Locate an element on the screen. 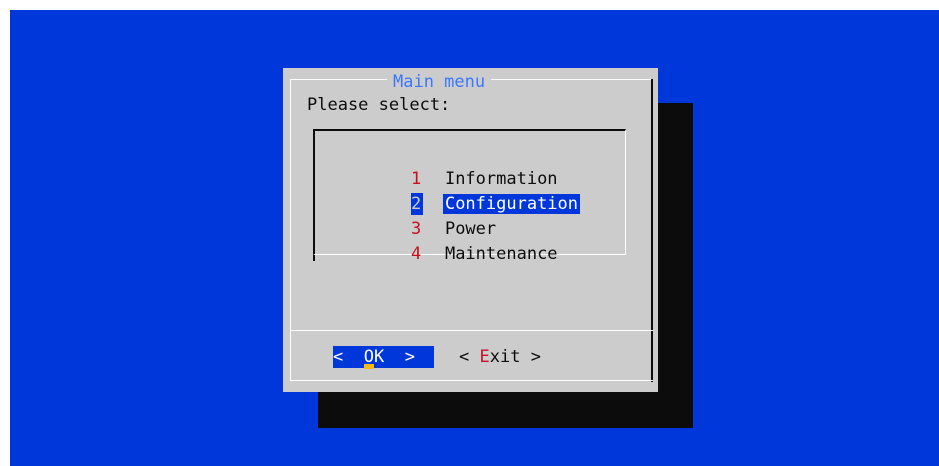  dialog-frame-bottom is located at coordinates (471, 380).